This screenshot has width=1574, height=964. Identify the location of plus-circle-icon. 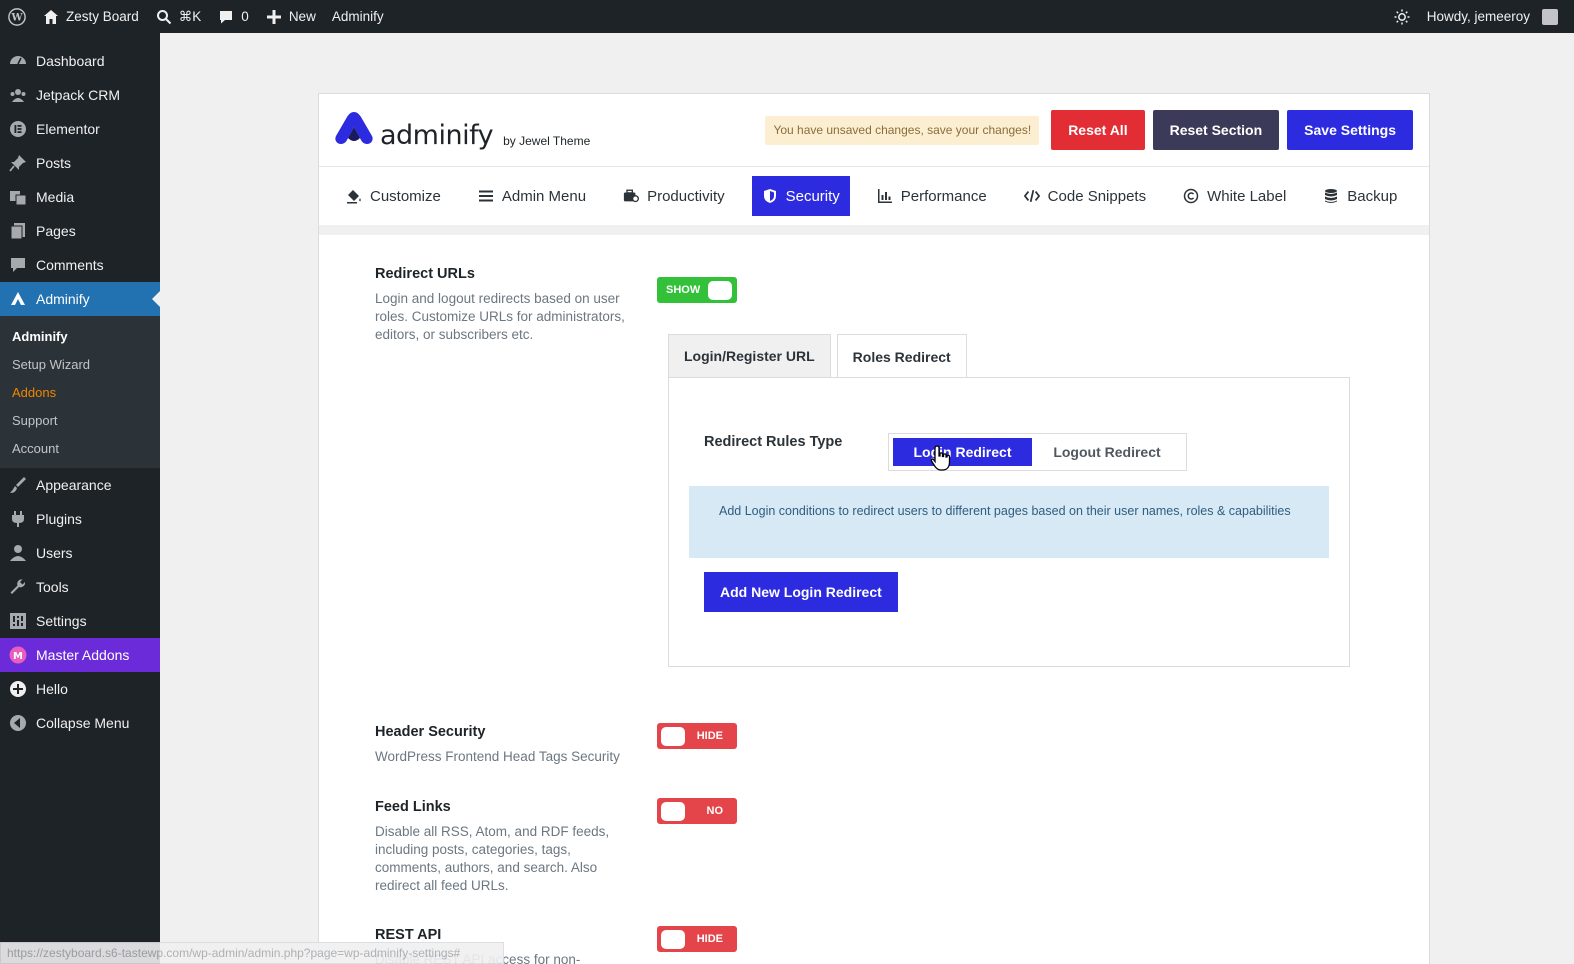
(18, 689).